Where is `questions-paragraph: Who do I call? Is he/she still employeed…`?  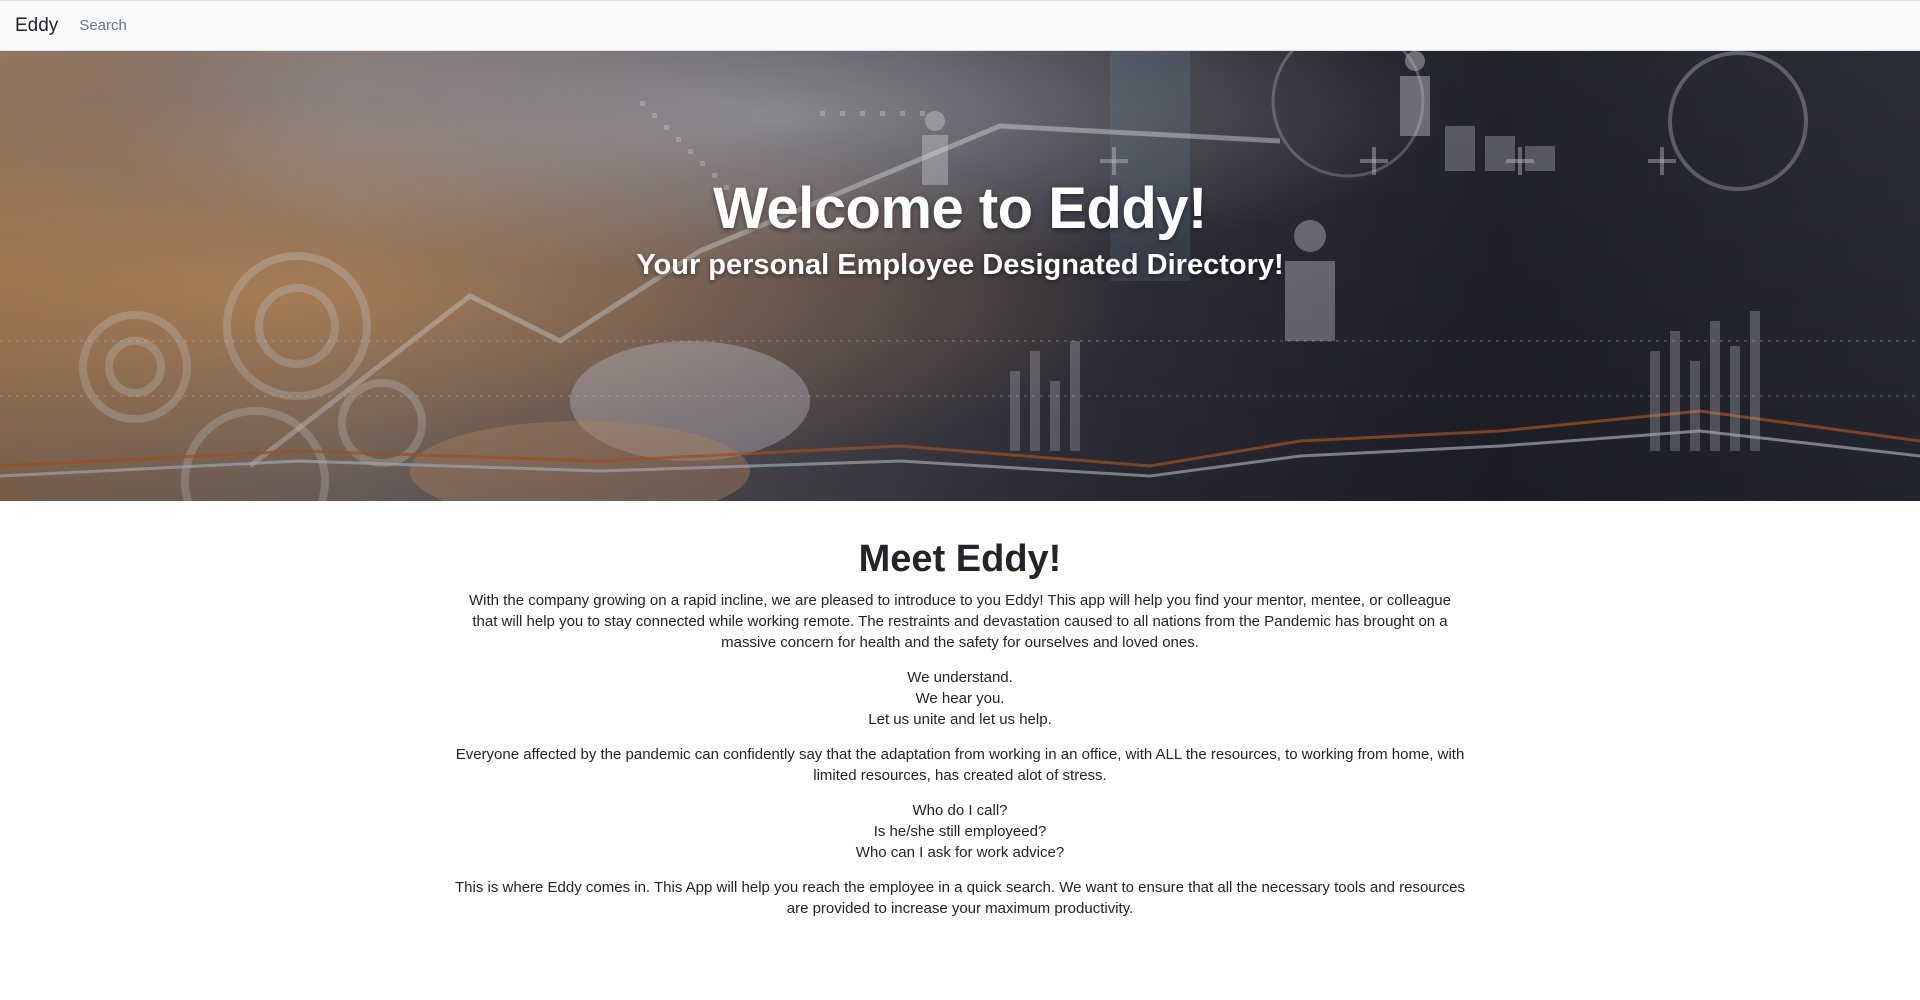
questions-paragraph: Who do I call? Is he/she still employeed… is located at coordinates (960, 831).